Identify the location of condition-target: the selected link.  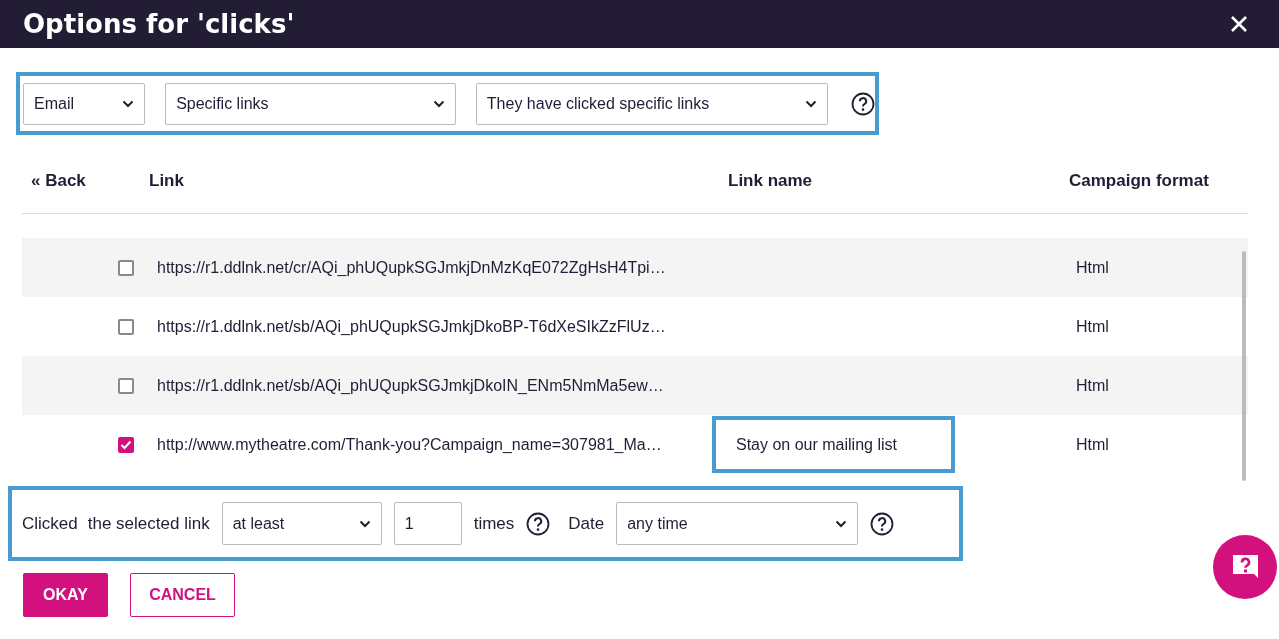
(148, 523).